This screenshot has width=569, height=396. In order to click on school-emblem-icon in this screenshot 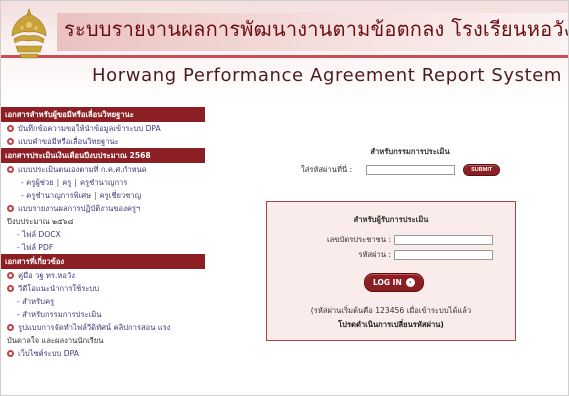, I will do `click(29, 33)`.